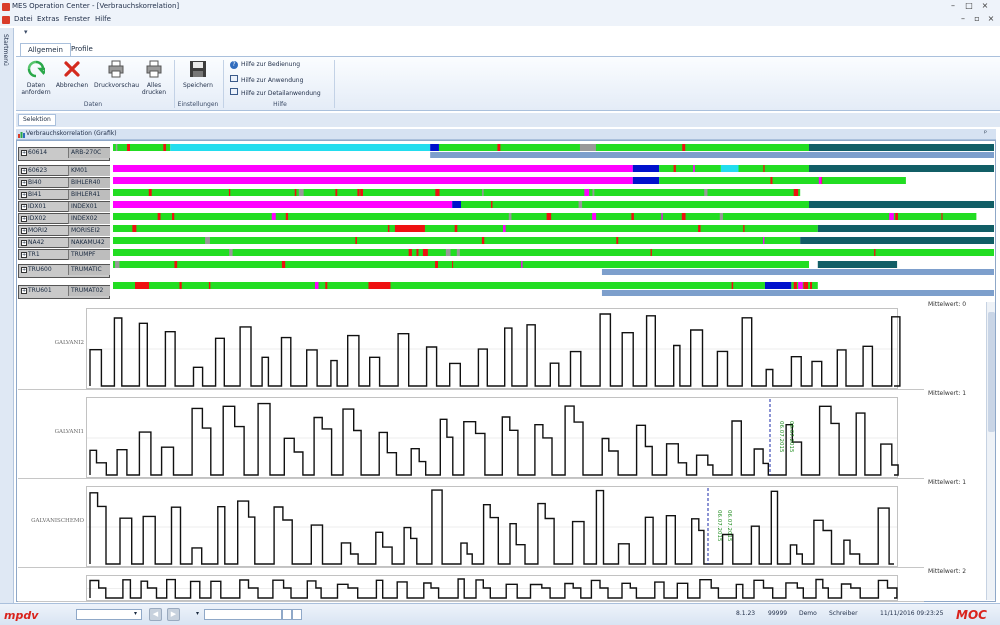  Describe the element at coordinates (64, 182) in the screenshot. I see `gantt-row-label: + BI40 BIHLER40` at that location.